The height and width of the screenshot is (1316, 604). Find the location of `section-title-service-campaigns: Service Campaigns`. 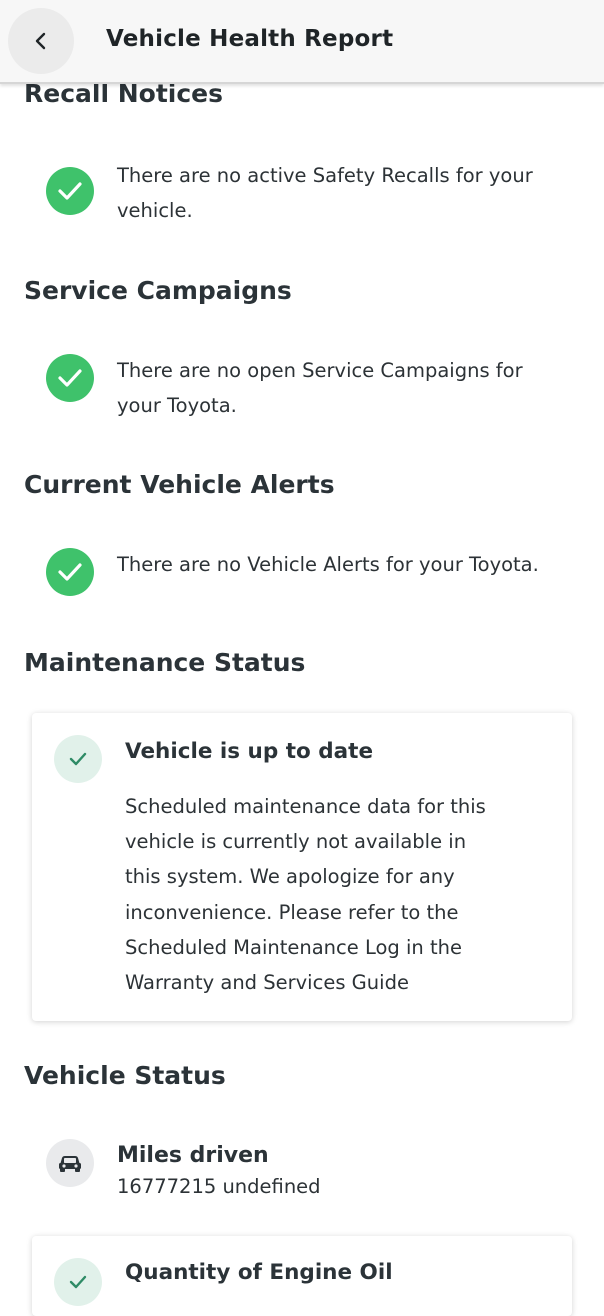

section-title-service-campaigns: Service Campaigns is located at coordinates (158, 290).